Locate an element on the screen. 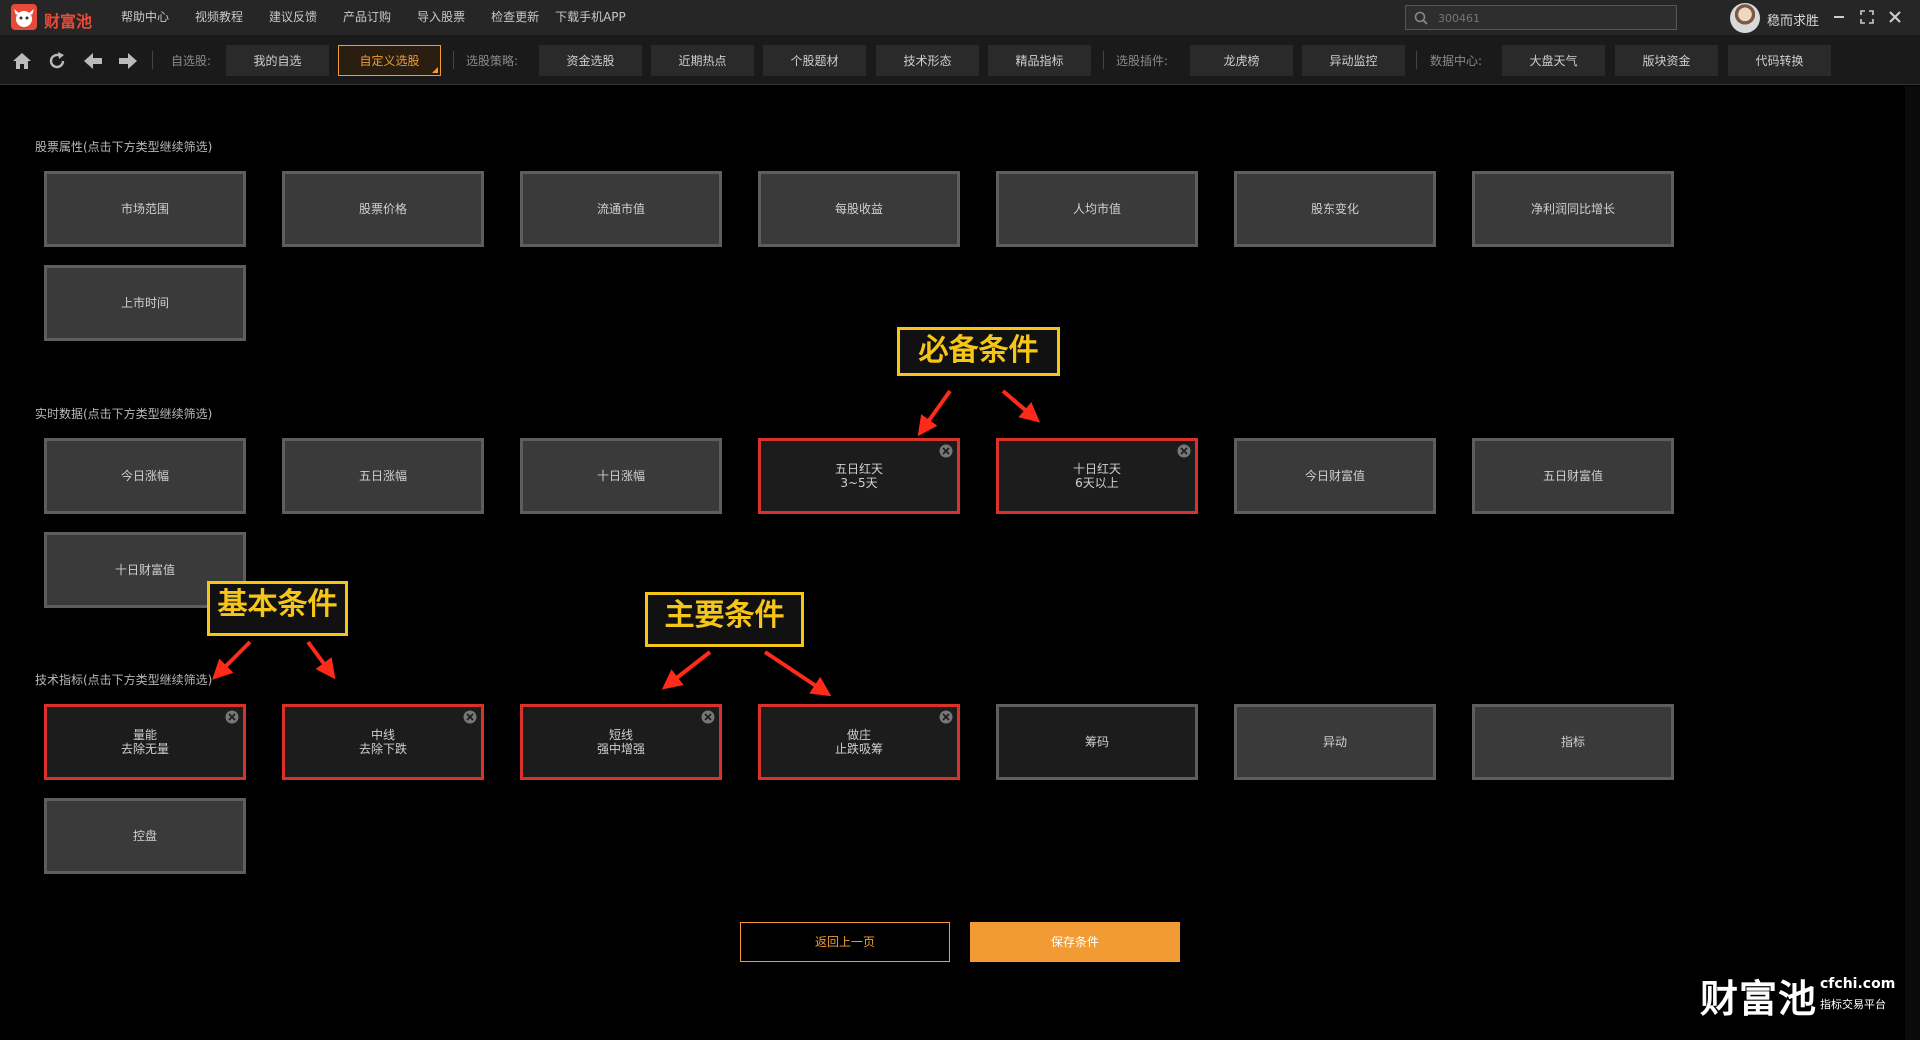  app-logo-icon is located at coordinates (24, 17).